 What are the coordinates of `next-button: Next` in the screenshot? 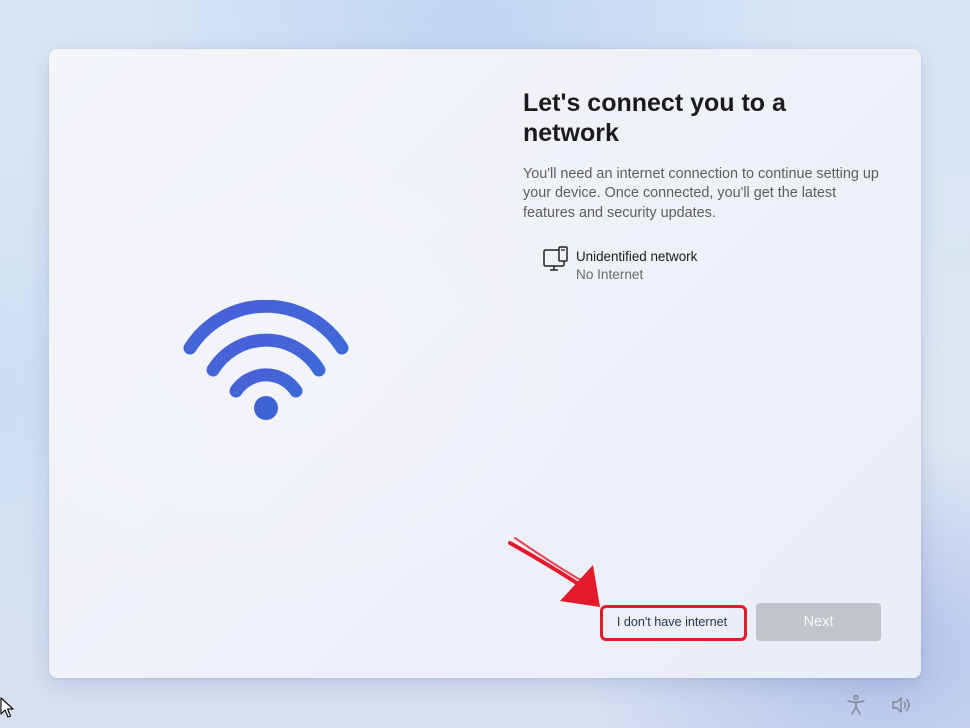 It's located at (818, 622).